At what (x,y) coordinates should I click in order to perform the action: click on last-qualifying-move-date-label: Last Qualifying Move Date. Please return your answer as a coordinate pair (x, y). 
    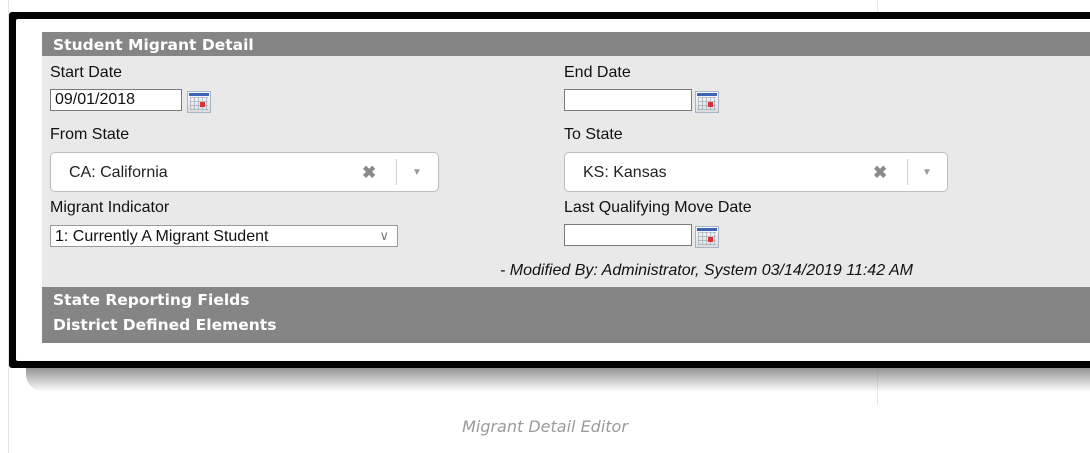
    Looking at the image, I should click on (658, 207).